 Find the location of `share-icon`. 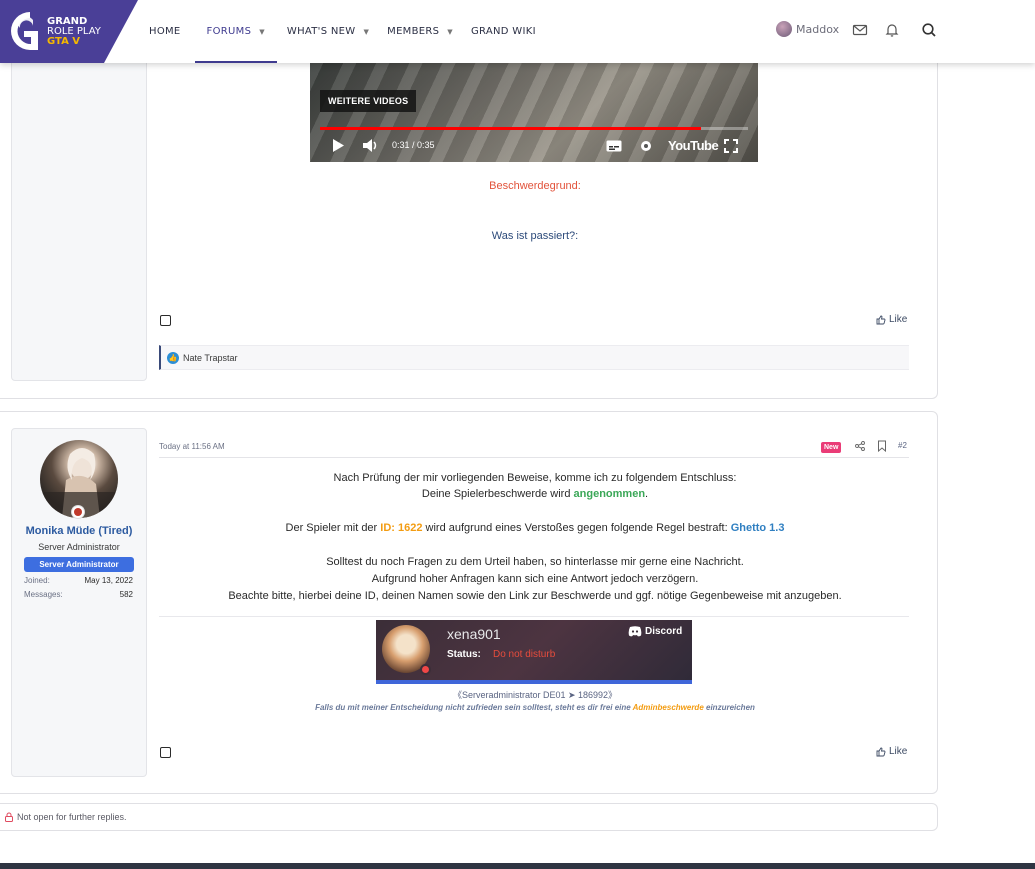

share-icon is located at coordinates (860, 446).